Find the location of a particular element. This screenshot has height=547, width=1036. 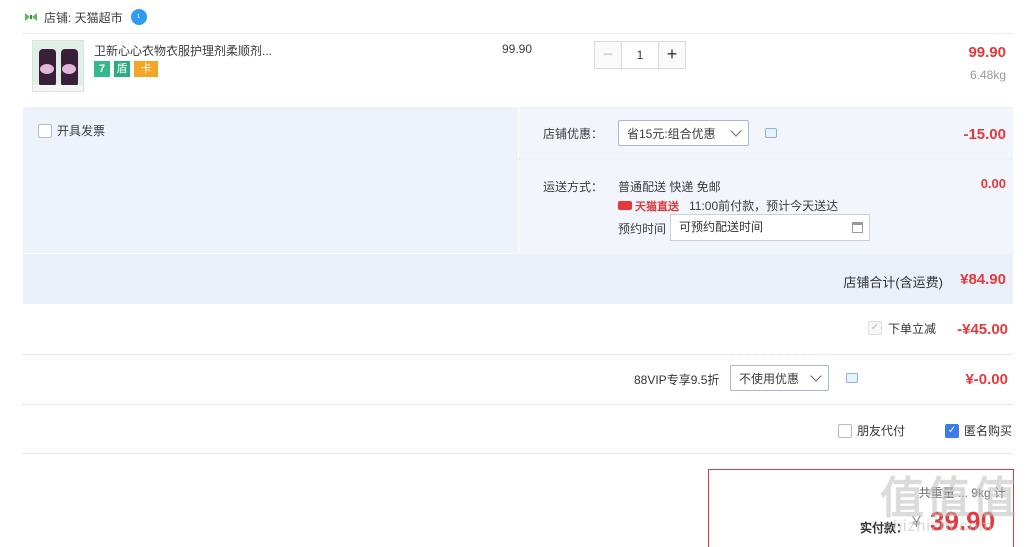

watermark-logo: 值值值 is located at coordinates (949, 498).